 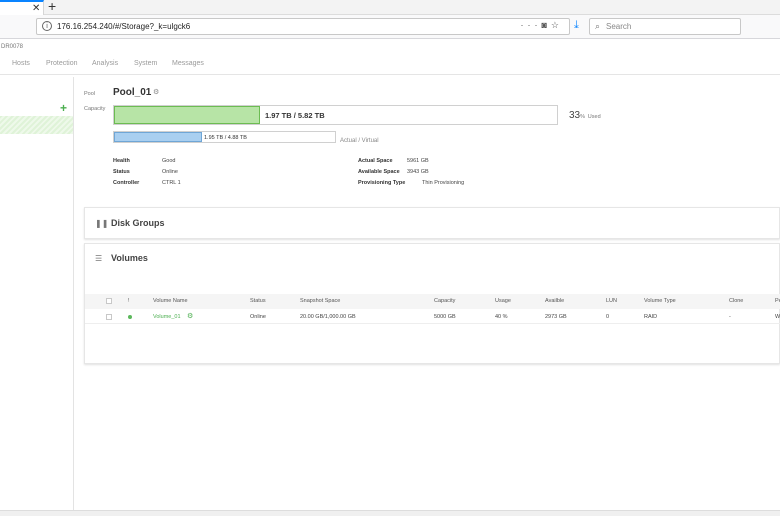 What do you see at coordinates (130, 317) in the screenshot?
I see `status-dot-icon` at bounding box center [130, 317].